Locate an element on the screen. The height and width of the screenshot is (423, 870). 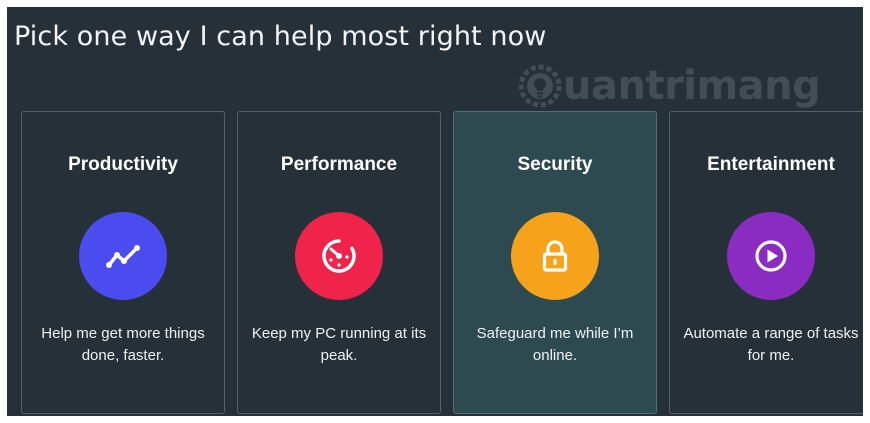
card-description: Automate a range of tasks for me. is located at coordinates (771, 344).